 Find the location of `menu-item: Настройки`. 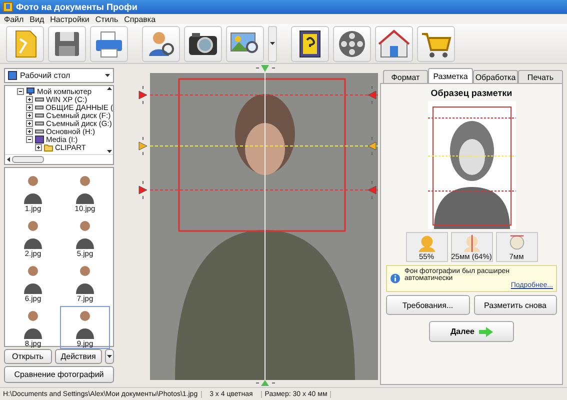

menu-item: Настройки is located at coordinates (70, 19).